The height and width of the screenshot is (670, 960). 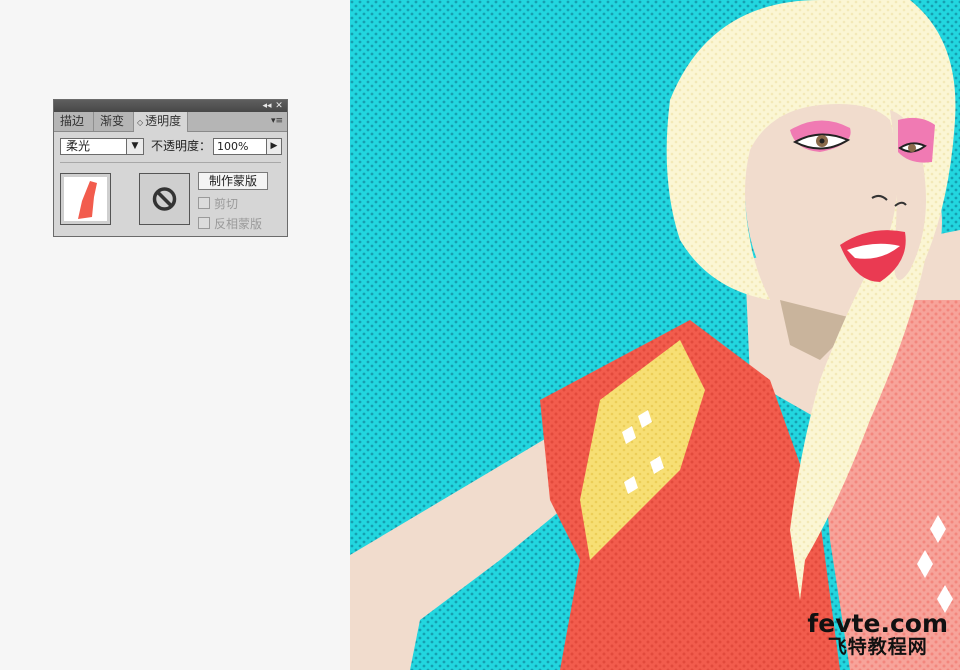 I want to click on chevron-down-icon: ▼, so click(x=134, y=146).